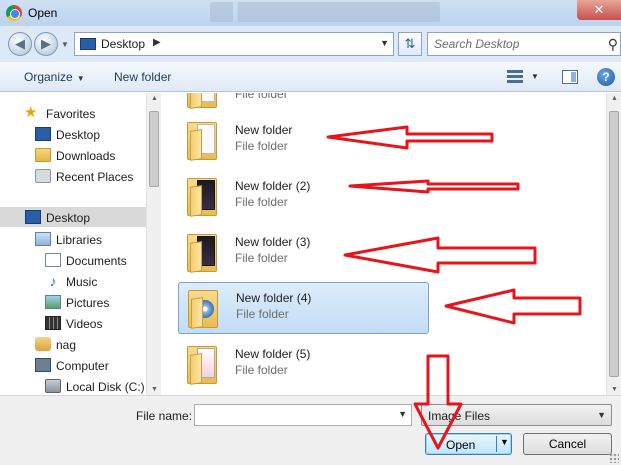 The width and height of the screenshot is (621, 465). What do you see at coordinates (303, 253) in the screenshot?
I see `list-item-new-folder-3: New folder (3) File folder` at bounding box center [303, 253].